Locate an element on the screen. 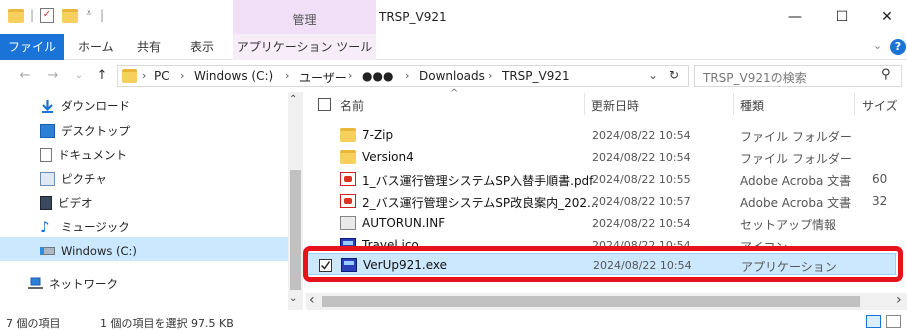 The width and height of the screenshot is (907, 331). file-row: 7-Zip 2024/08/22 10:54 ファイル フォルダー is located at coordinates (601, 135).